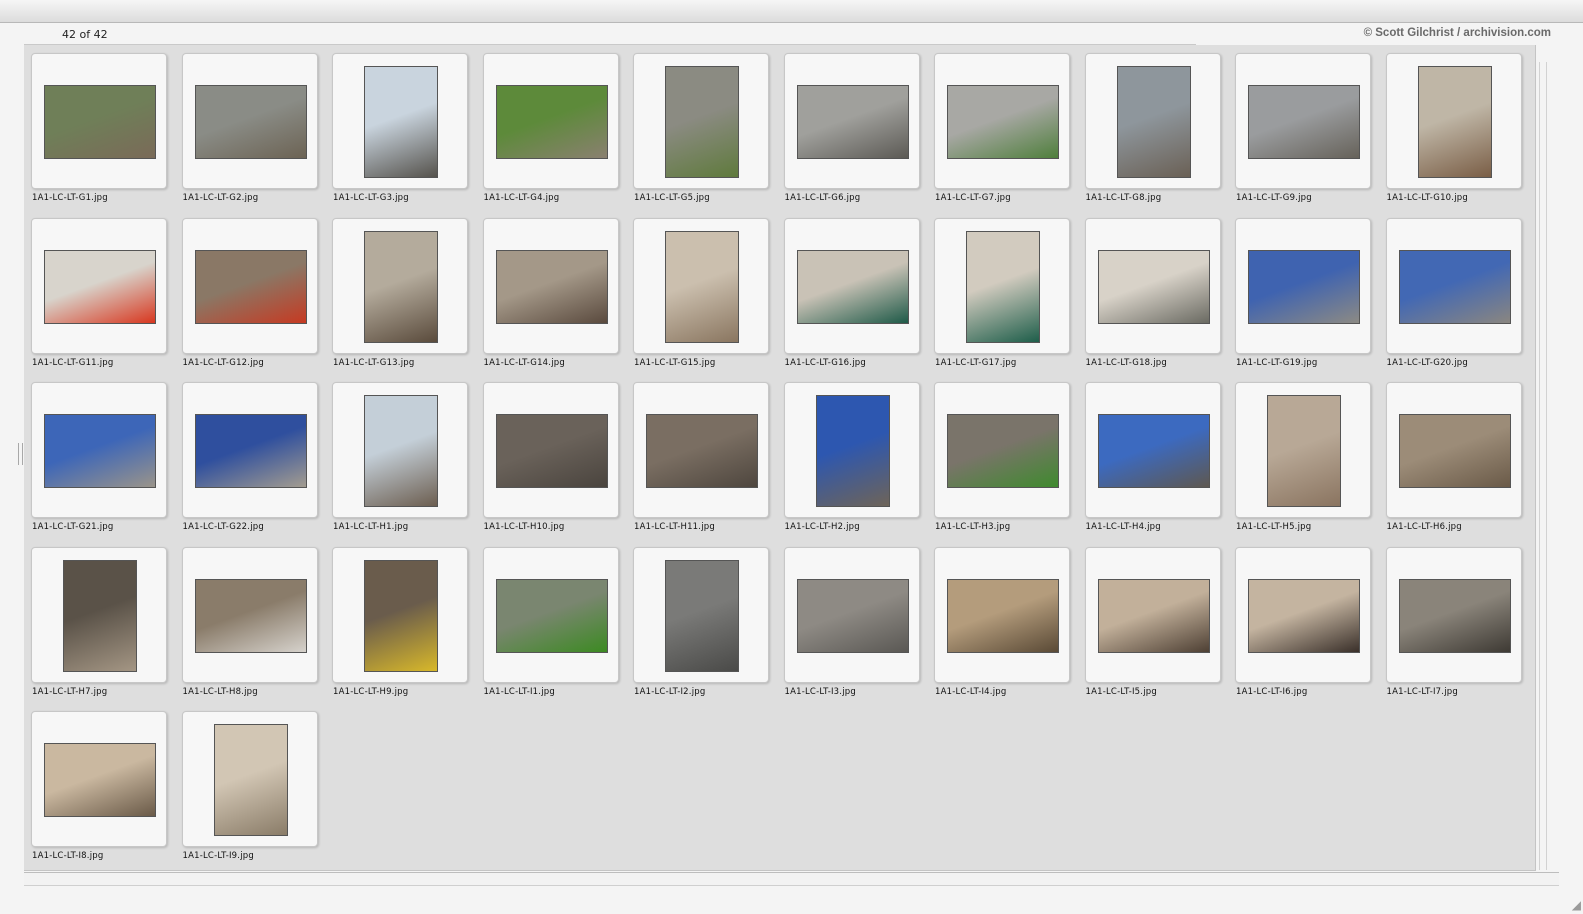 The height and width of the screenshot is (914, 1583). Describe the element at coordinates (20, 454) in the screenshot. I see `left-resize-handle` at that location.